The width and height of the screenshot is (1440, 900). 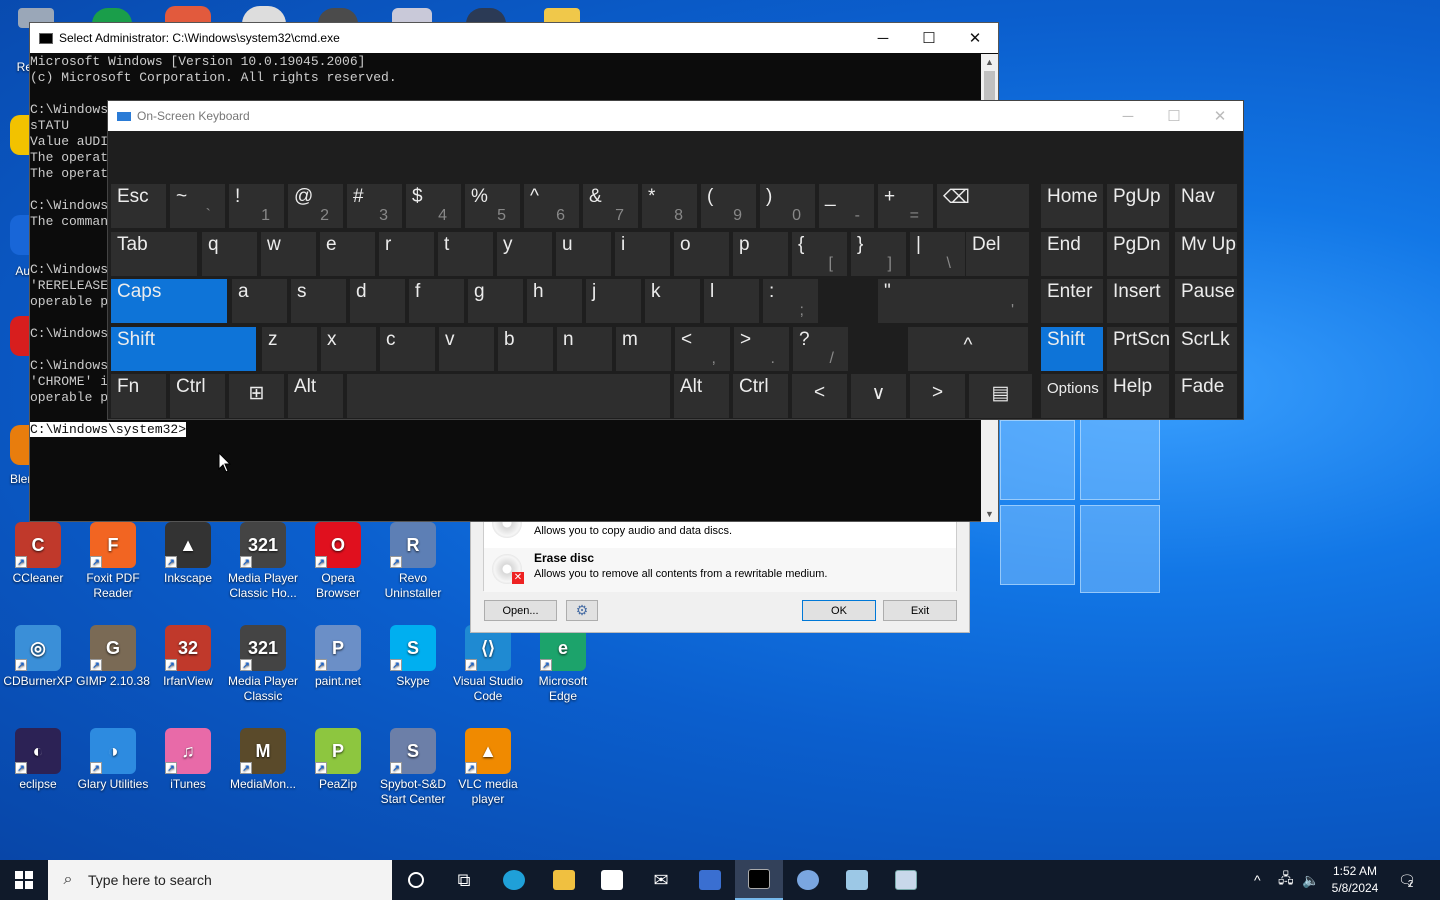 I want to click on osk-key: _ -, so click(x=846, y=206).